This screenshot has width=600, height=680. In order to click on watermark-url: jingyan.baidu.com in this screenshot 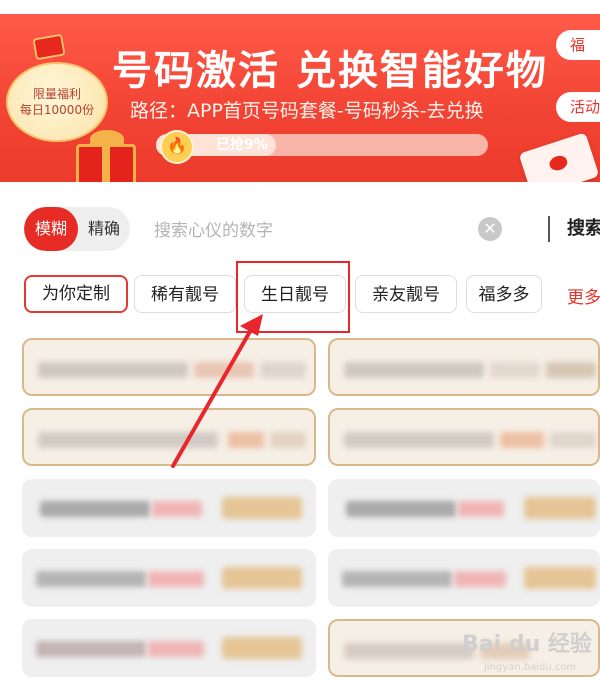, I will do `click(530, 667)`.